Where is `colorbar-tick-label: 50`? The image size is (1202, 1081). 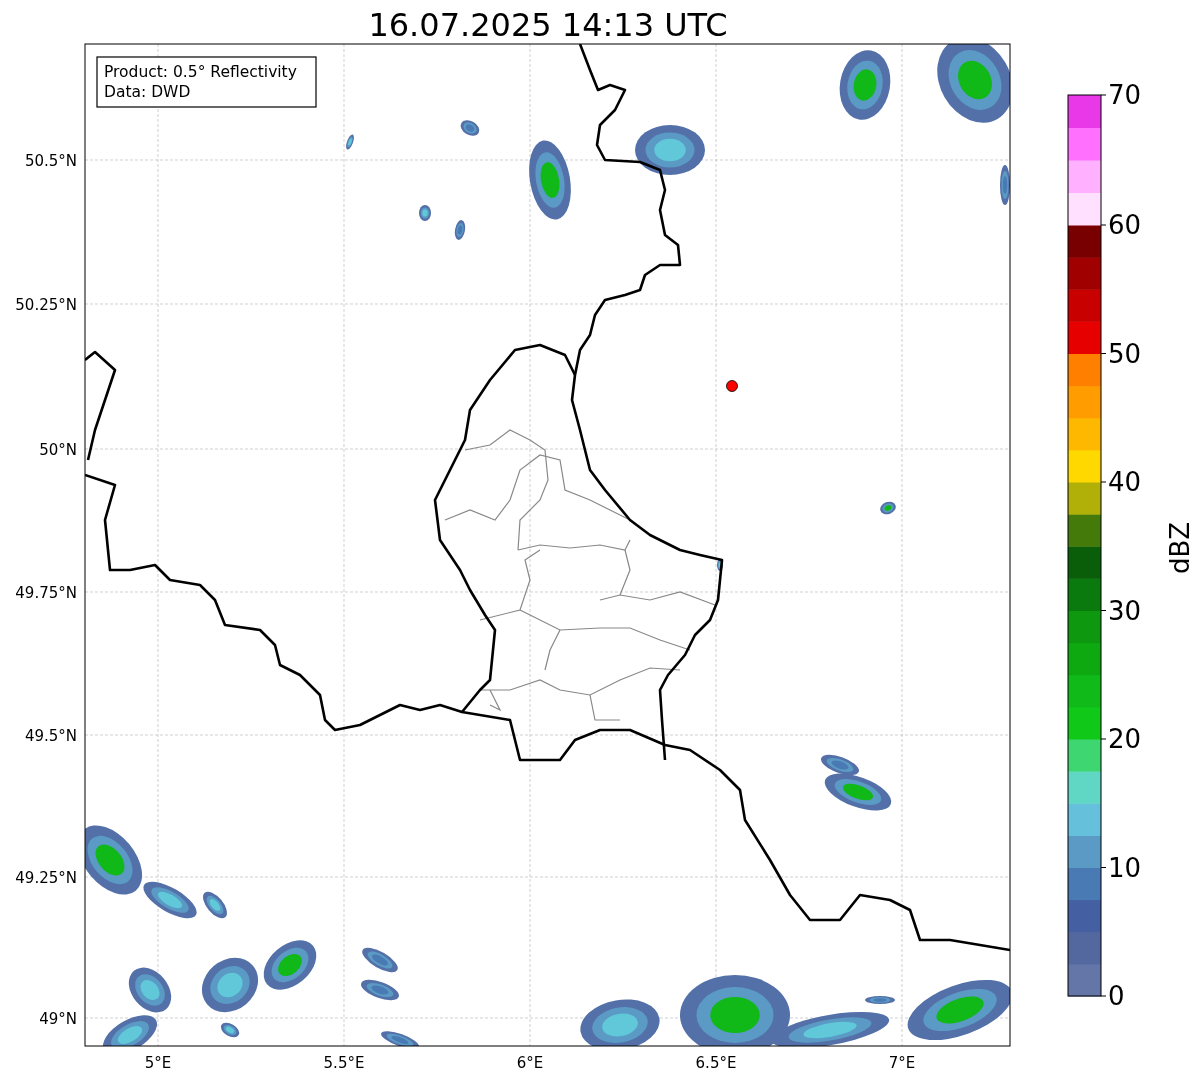 colorbar-tick-label: 50 is located at coordinates (1125, 353).